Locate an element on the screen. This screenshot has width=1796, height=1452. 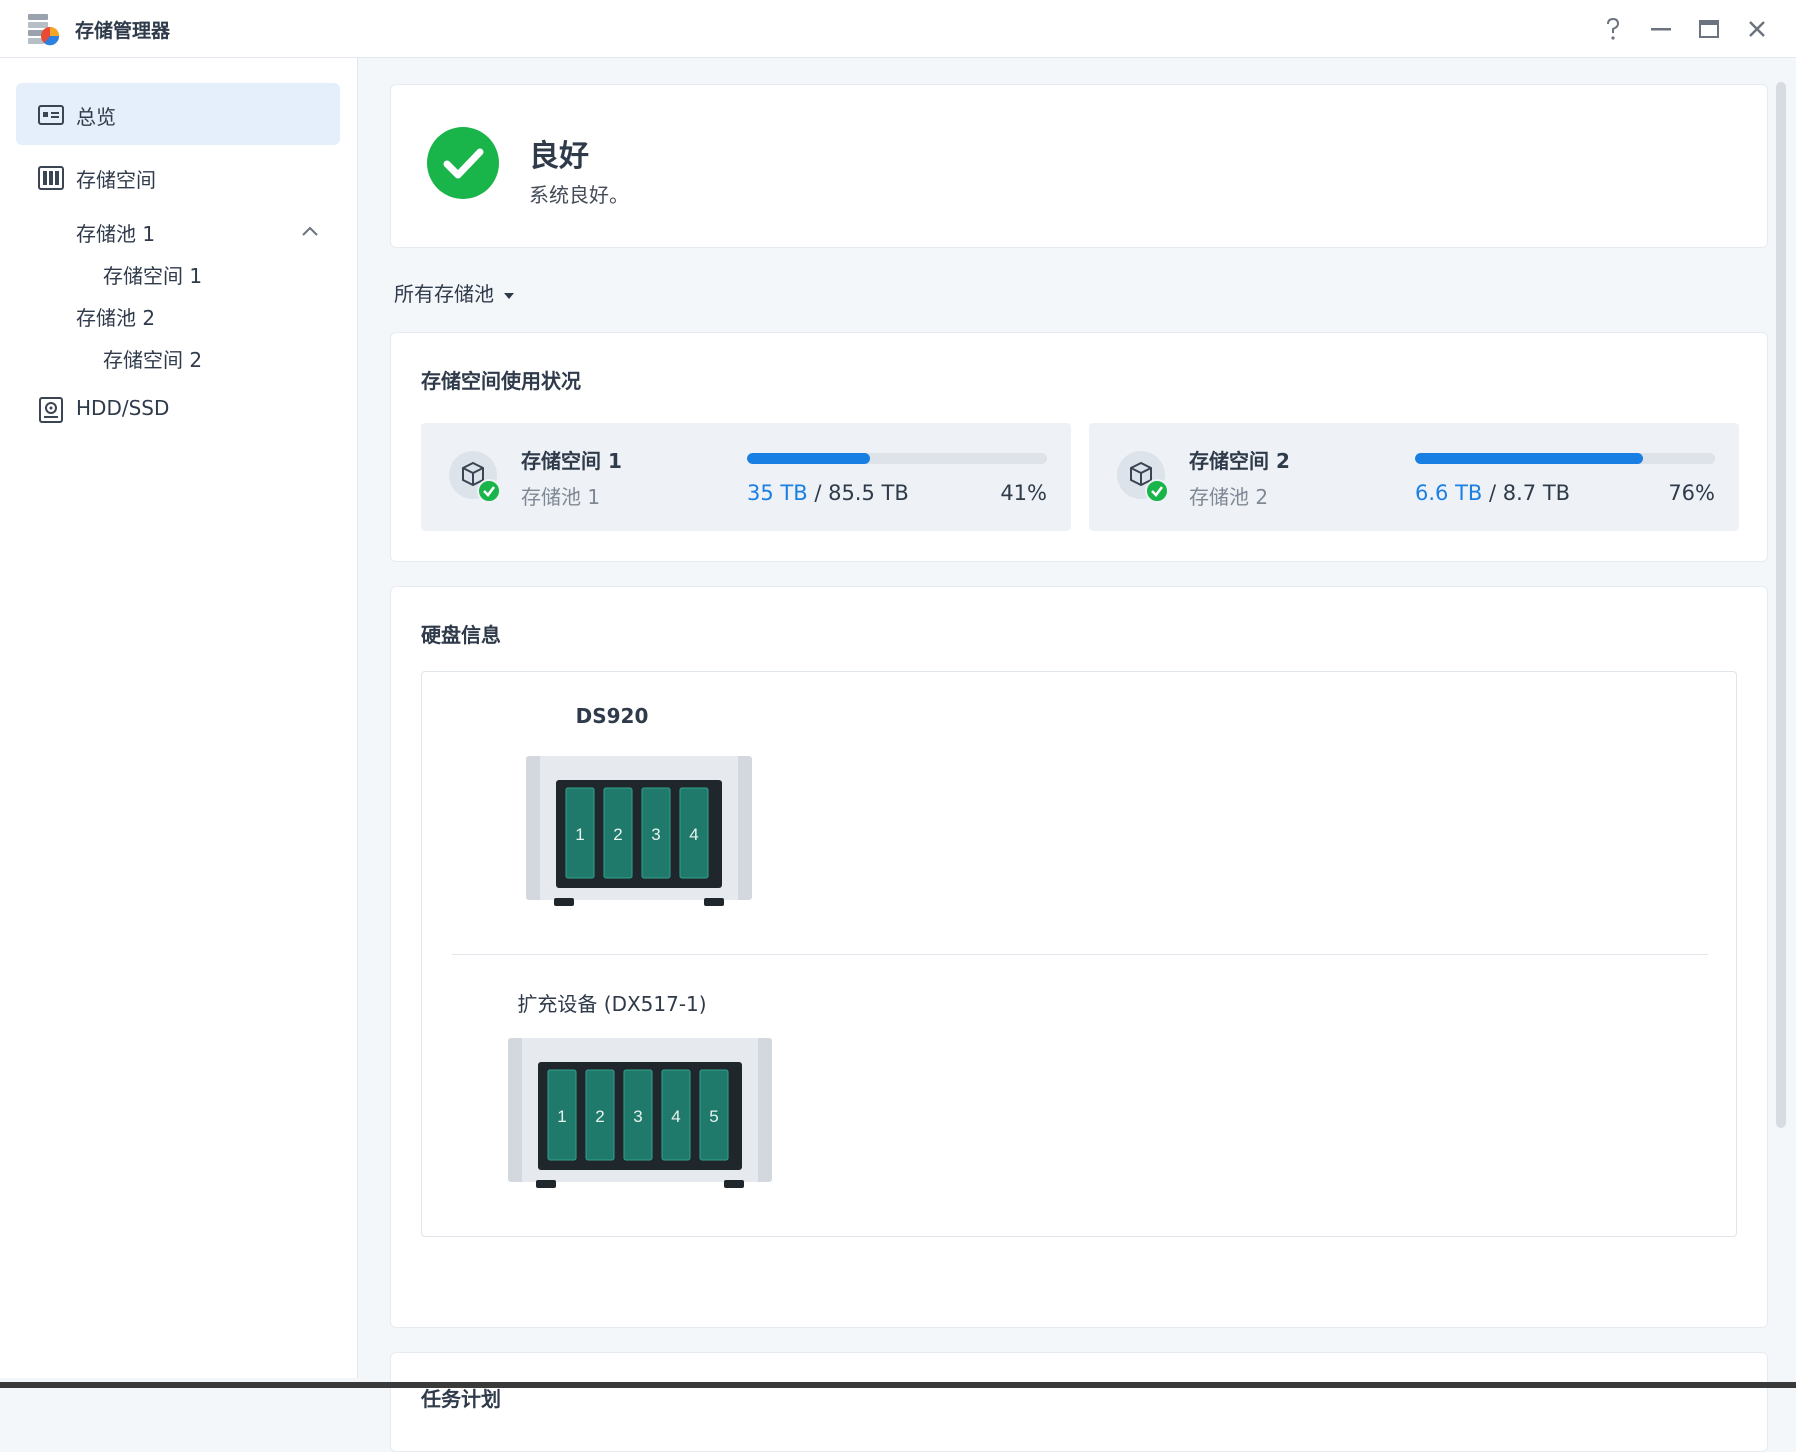
section-title: 存储空间使用状况 is located at coordinates (501, 381).